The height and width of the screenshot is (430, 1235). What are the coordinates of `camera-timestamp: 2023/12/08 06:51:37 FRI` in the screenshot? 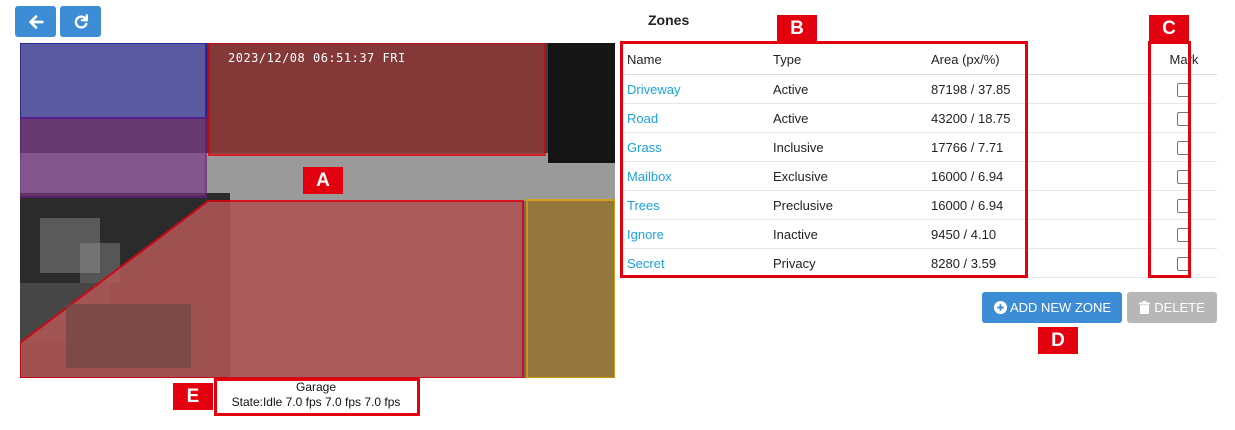 It's located at (317, 58).